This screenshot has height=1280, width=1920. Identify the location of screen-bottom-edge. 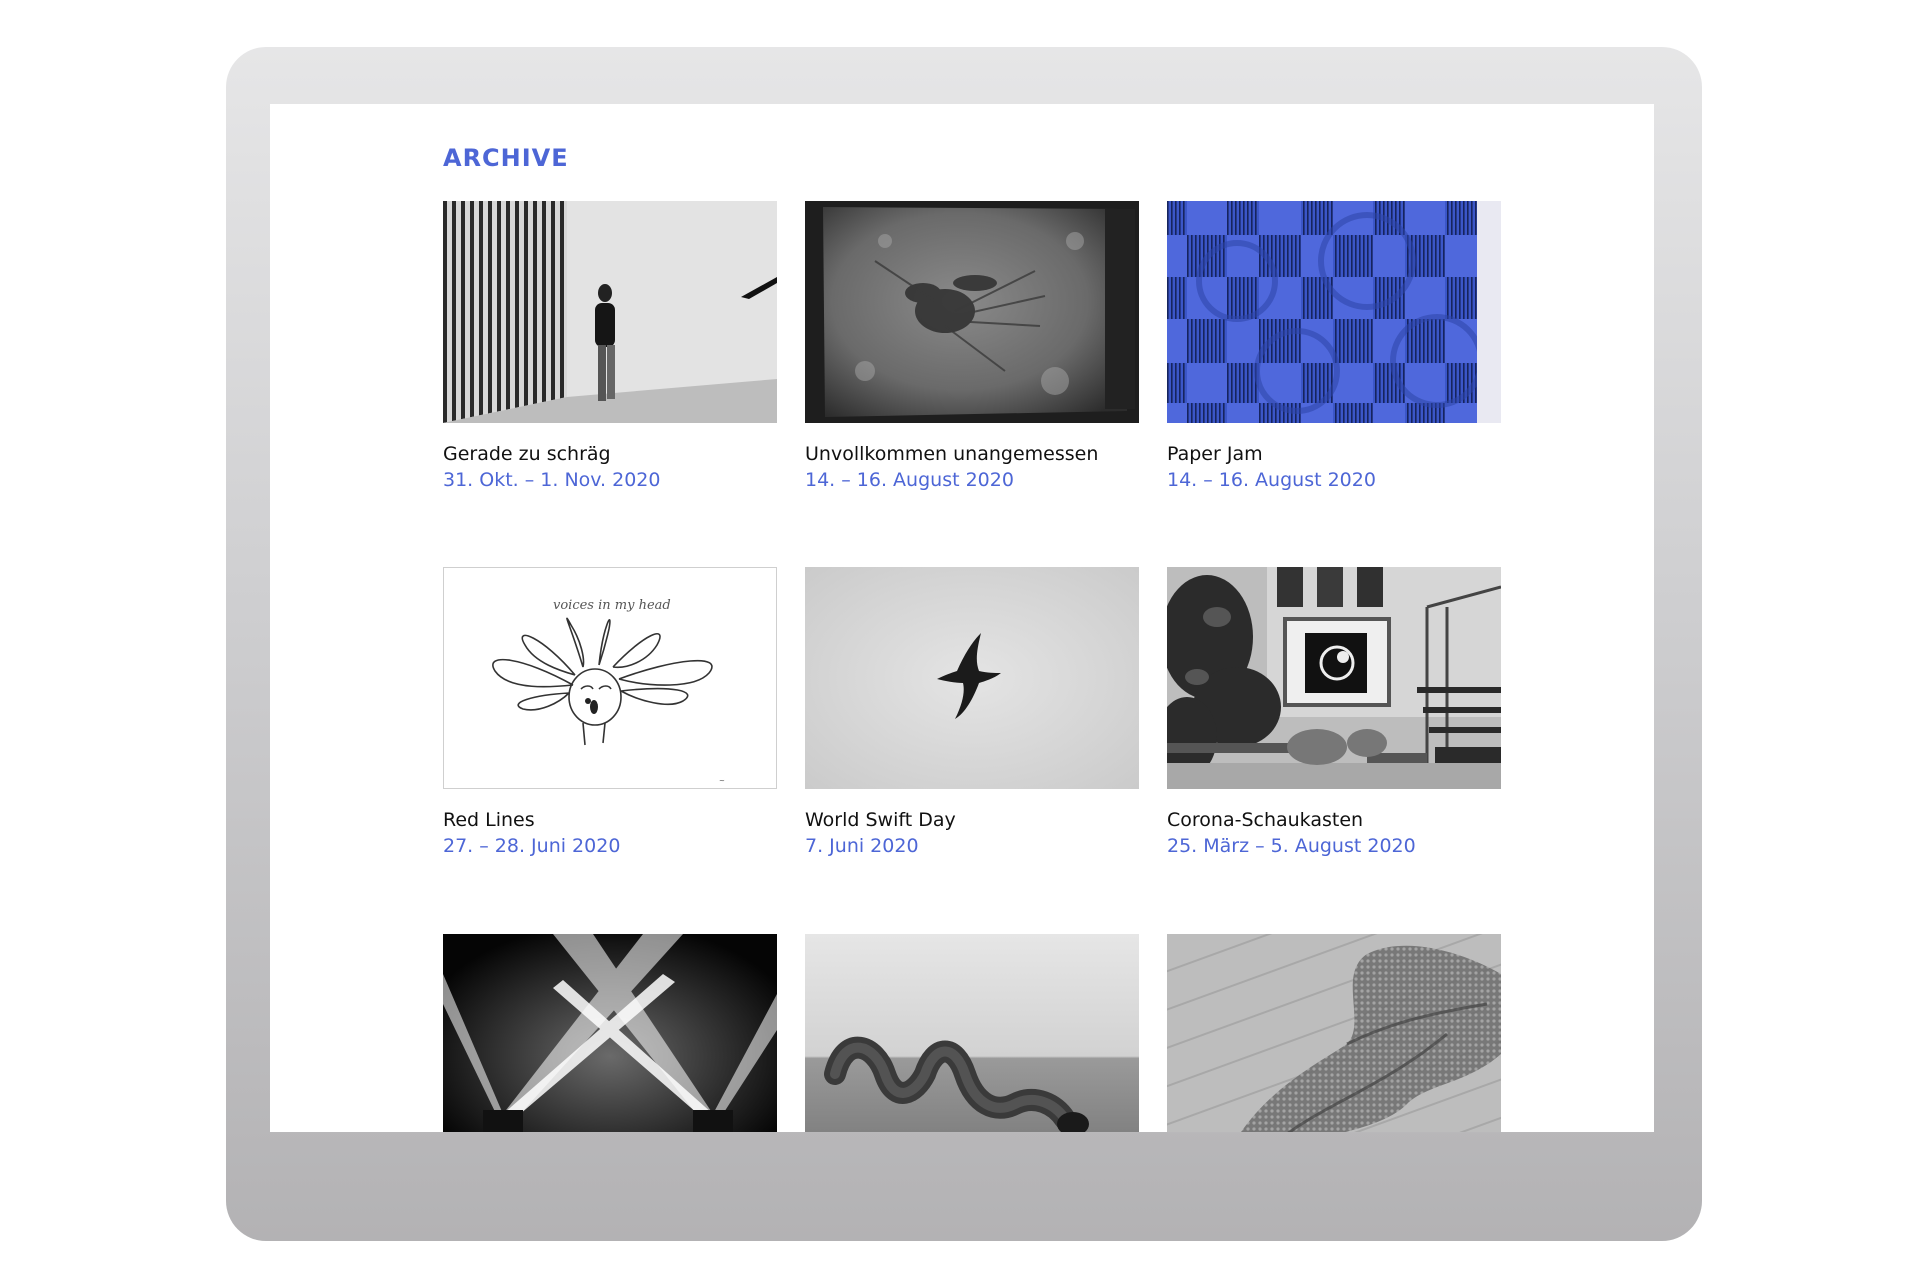
(962, 1132).